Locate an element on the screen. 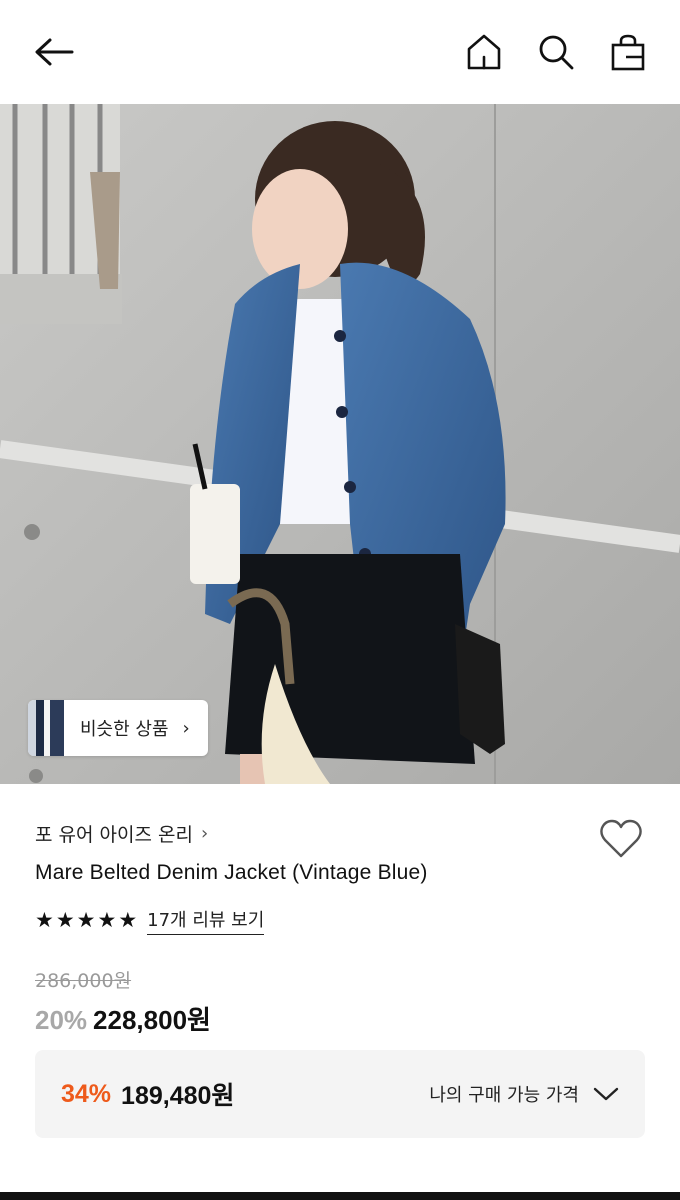  star-rating: ★ ★ ★ ★ ★ is located at coordinates (86, 920).